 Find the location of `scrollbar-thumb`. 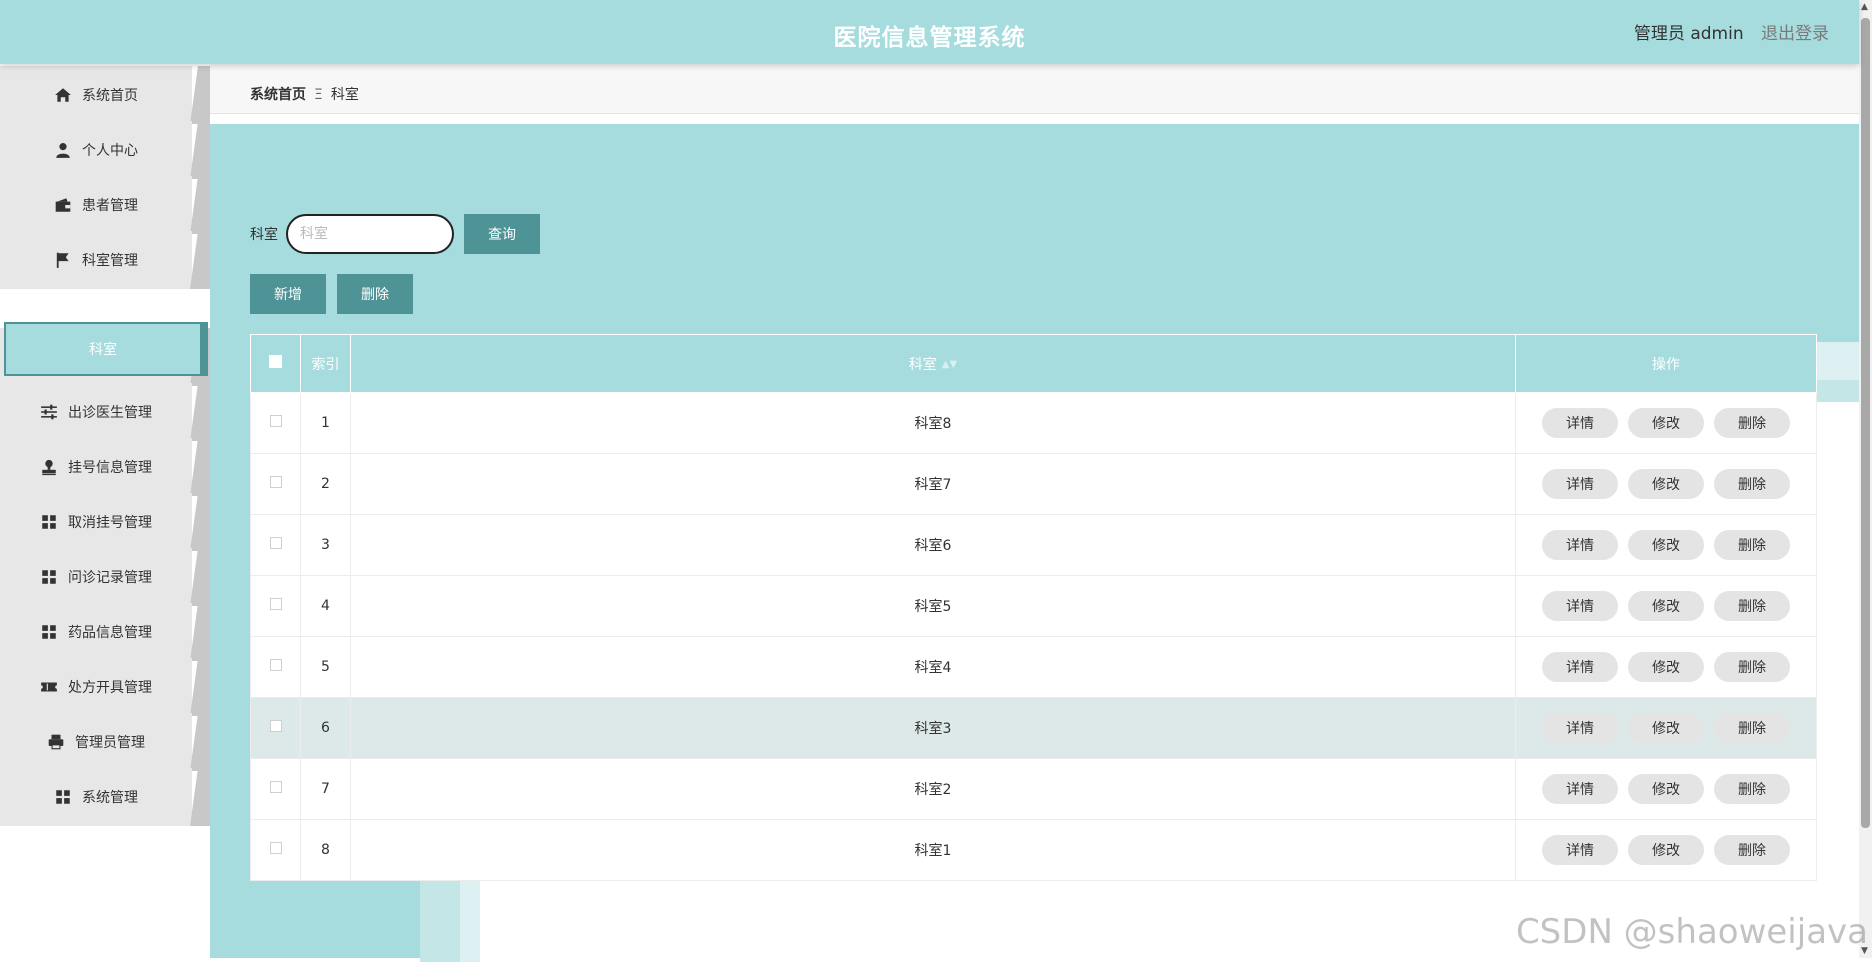

scrollbar-thumb is located at coordinates (1865, 423).